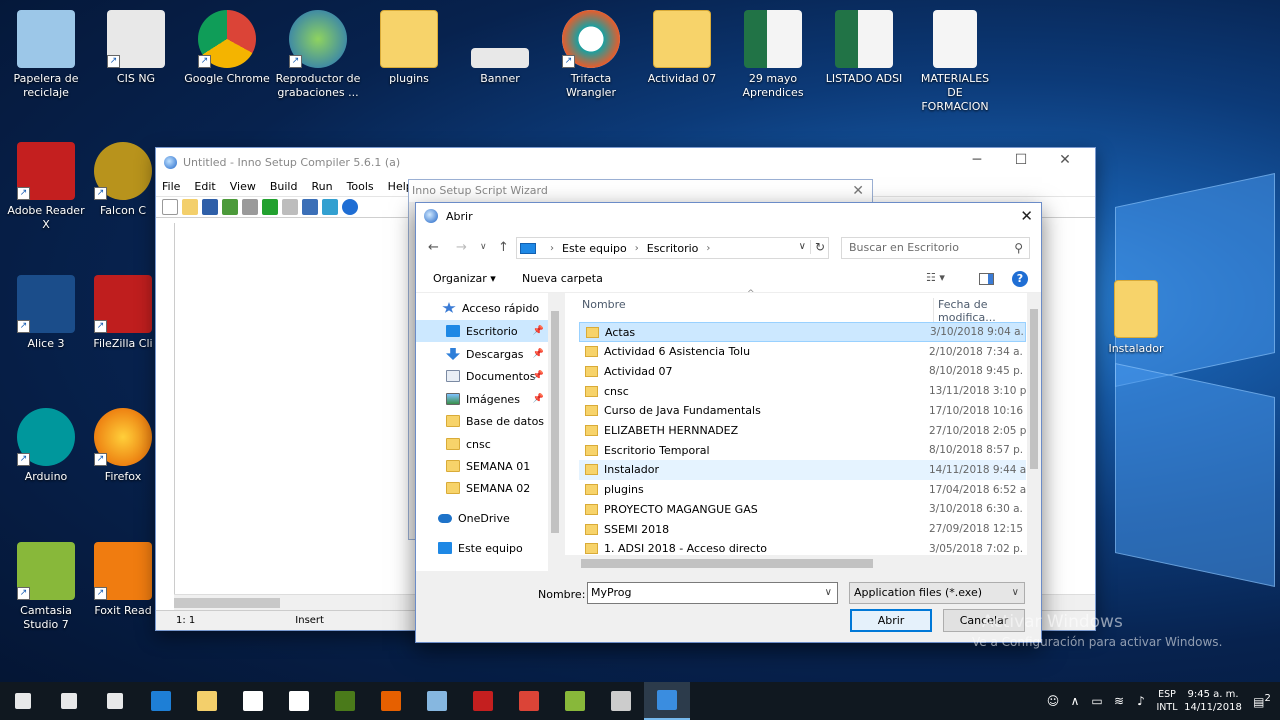 Image resolution: width=1280 pixels, height=720 pixels. Describe the element at coordinates (640, 191) in the screenshot. I see `wizard-title: Inno Setup Script Wizard` at that location.